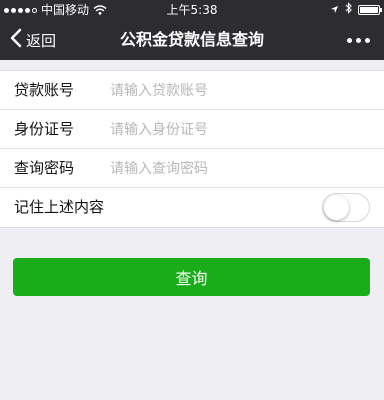  What do you see at coordinates (240, 168) in the screenshot?
I see `query-password-input` at bounding box center [240, 168].